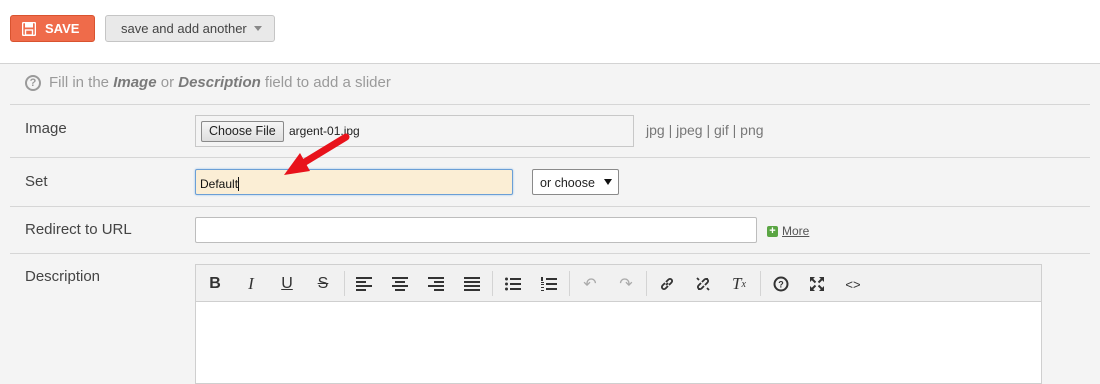  Describe the element at coordinates (323, 284) in the screenshot. I see `strikethrough-icon: S` at that location.